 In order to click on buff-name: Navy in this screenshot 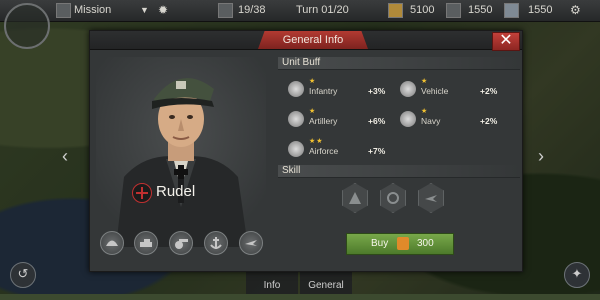, I will do `click(431, 121)`.